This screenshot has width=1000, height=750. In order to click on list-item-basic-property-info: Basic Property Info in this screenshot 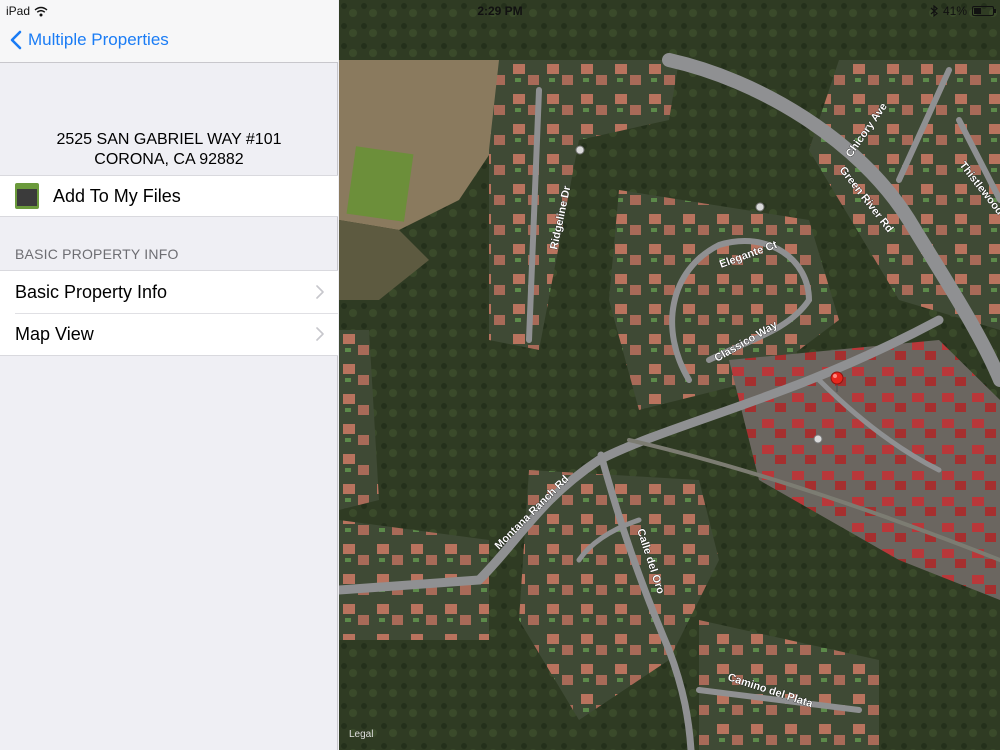, I will do `click(169, 292)`.